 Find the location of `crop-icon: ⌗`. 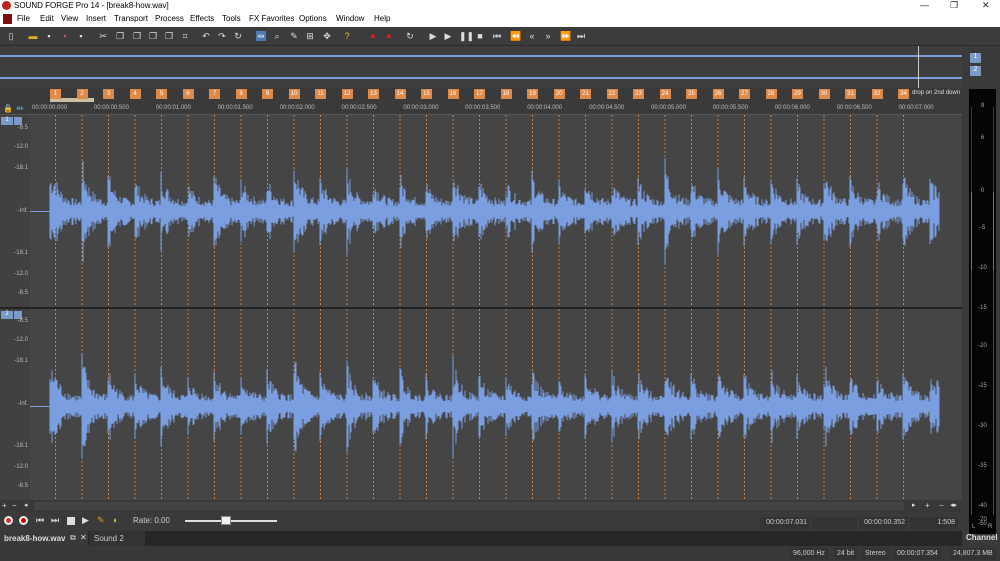

crop-icon: ⌗ is located at coordinates (185, 36).